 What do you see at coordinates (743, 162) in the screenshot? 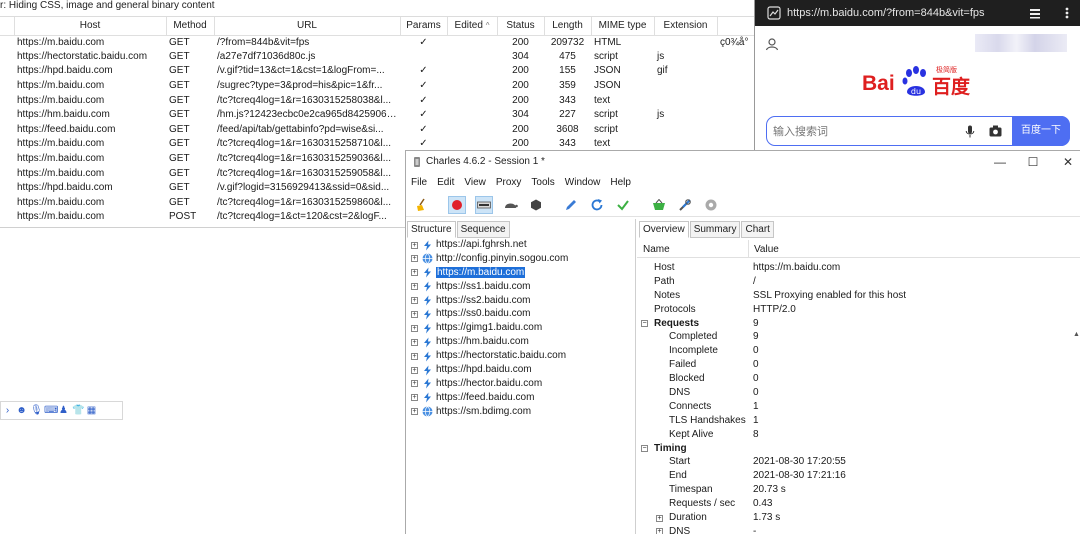
I see `title-bar: Charles 4.6.2 - Session 1 * — ☐ ✕` at bounding box center [743, 162].